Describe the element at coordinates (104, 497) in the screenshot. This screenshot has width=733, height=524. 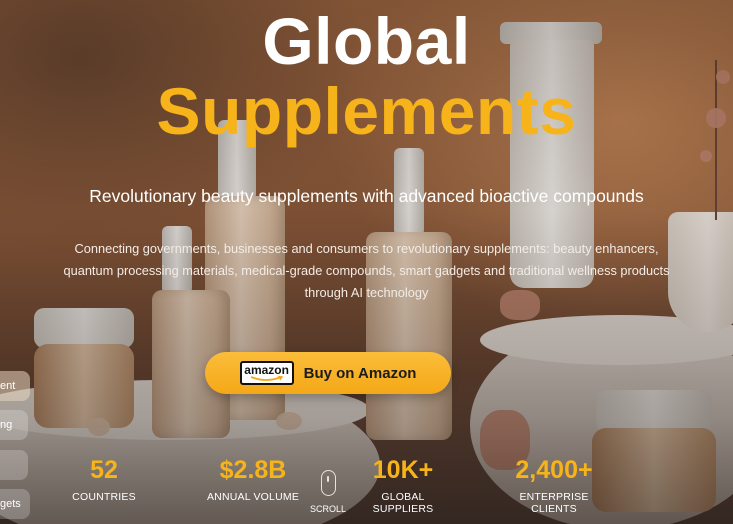
I see `stat-label: COUNTRIES` at that location.